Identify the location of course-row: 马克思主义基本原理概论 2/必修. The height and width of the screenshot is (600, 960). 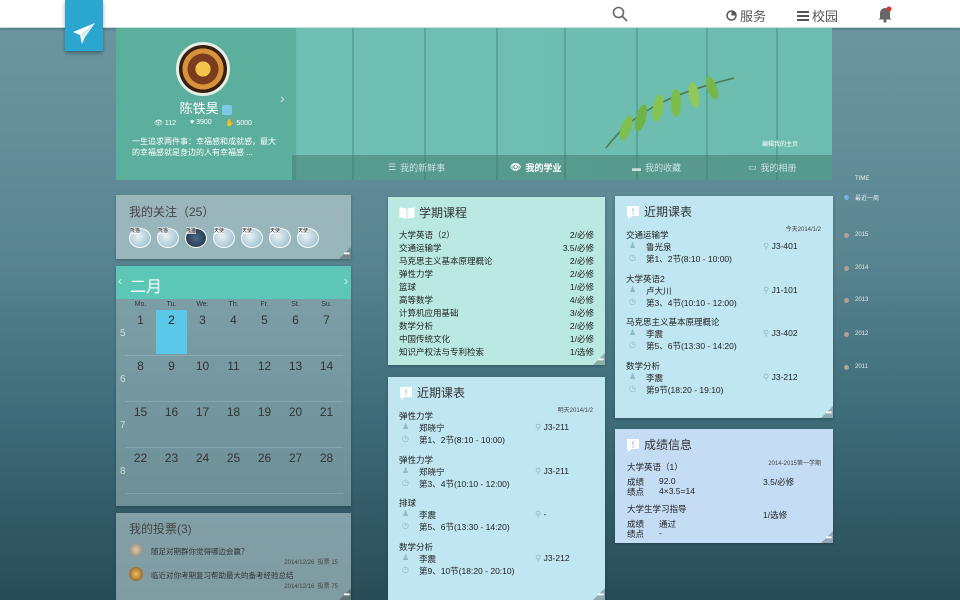
(496, 261).